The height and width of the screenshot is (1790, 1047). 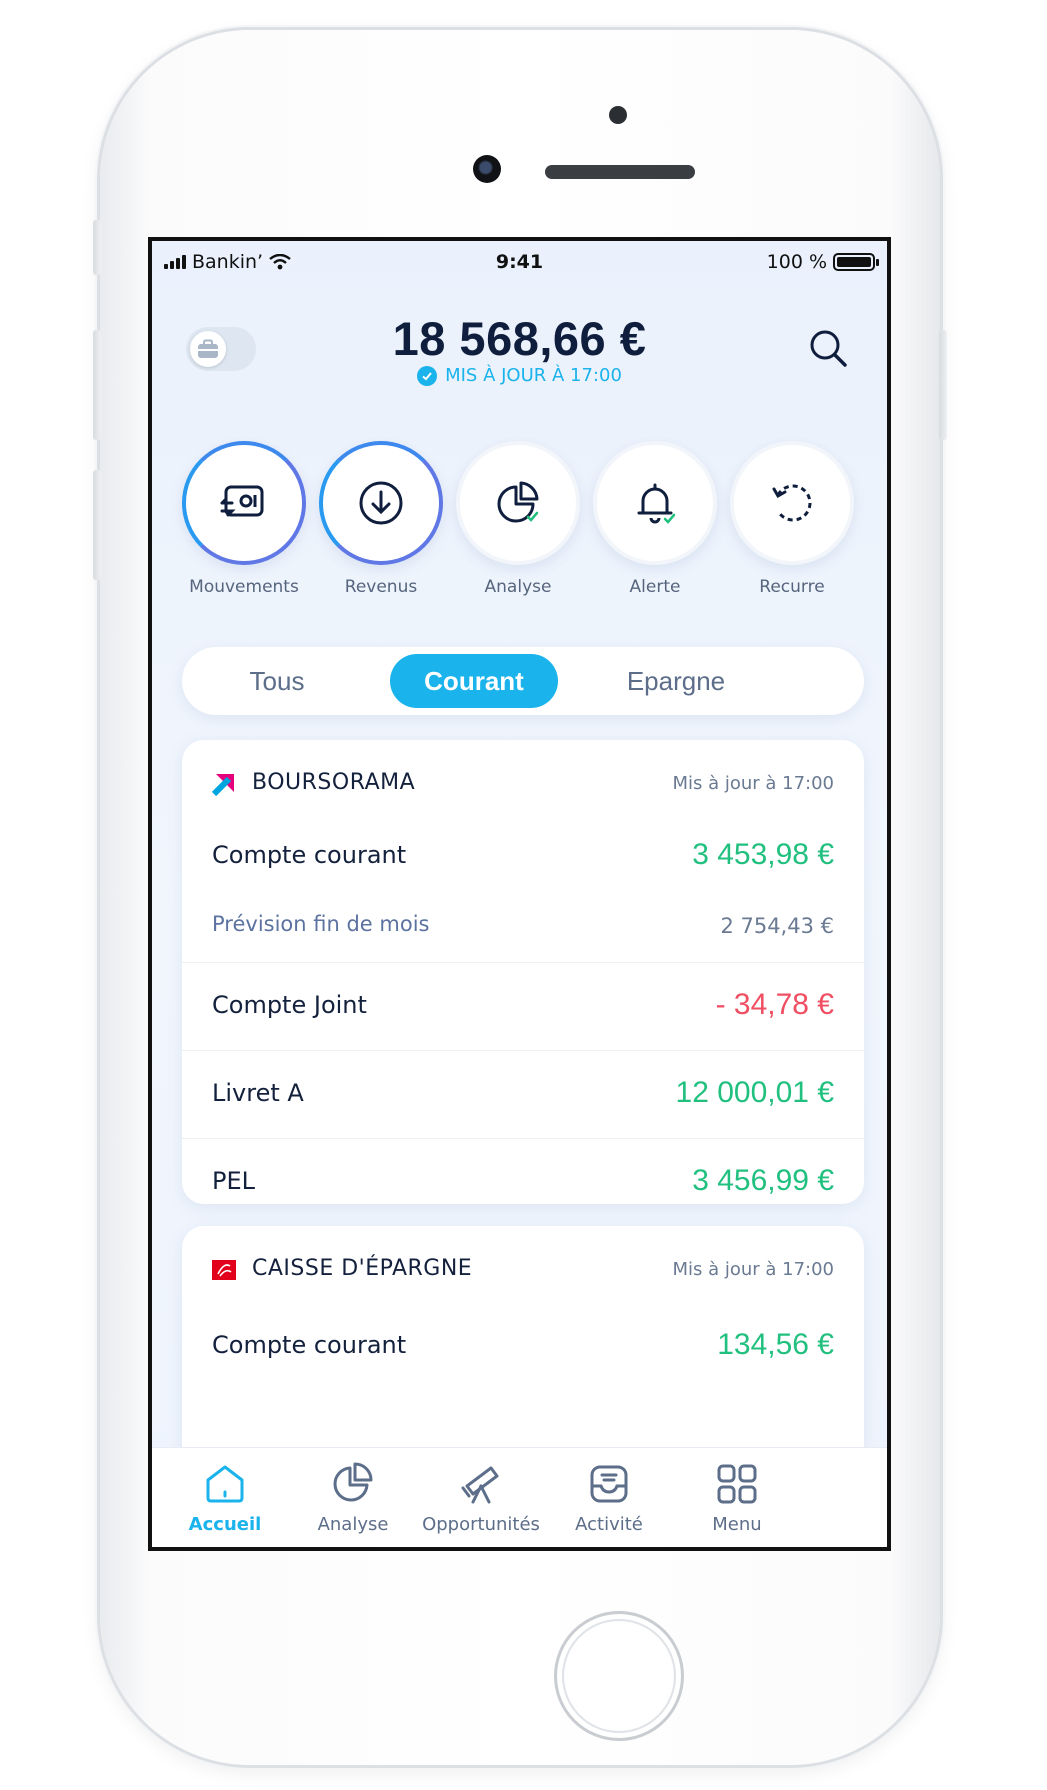 I want to click on caisse-epargne-logo-icon, so click(x=224, y=1270).